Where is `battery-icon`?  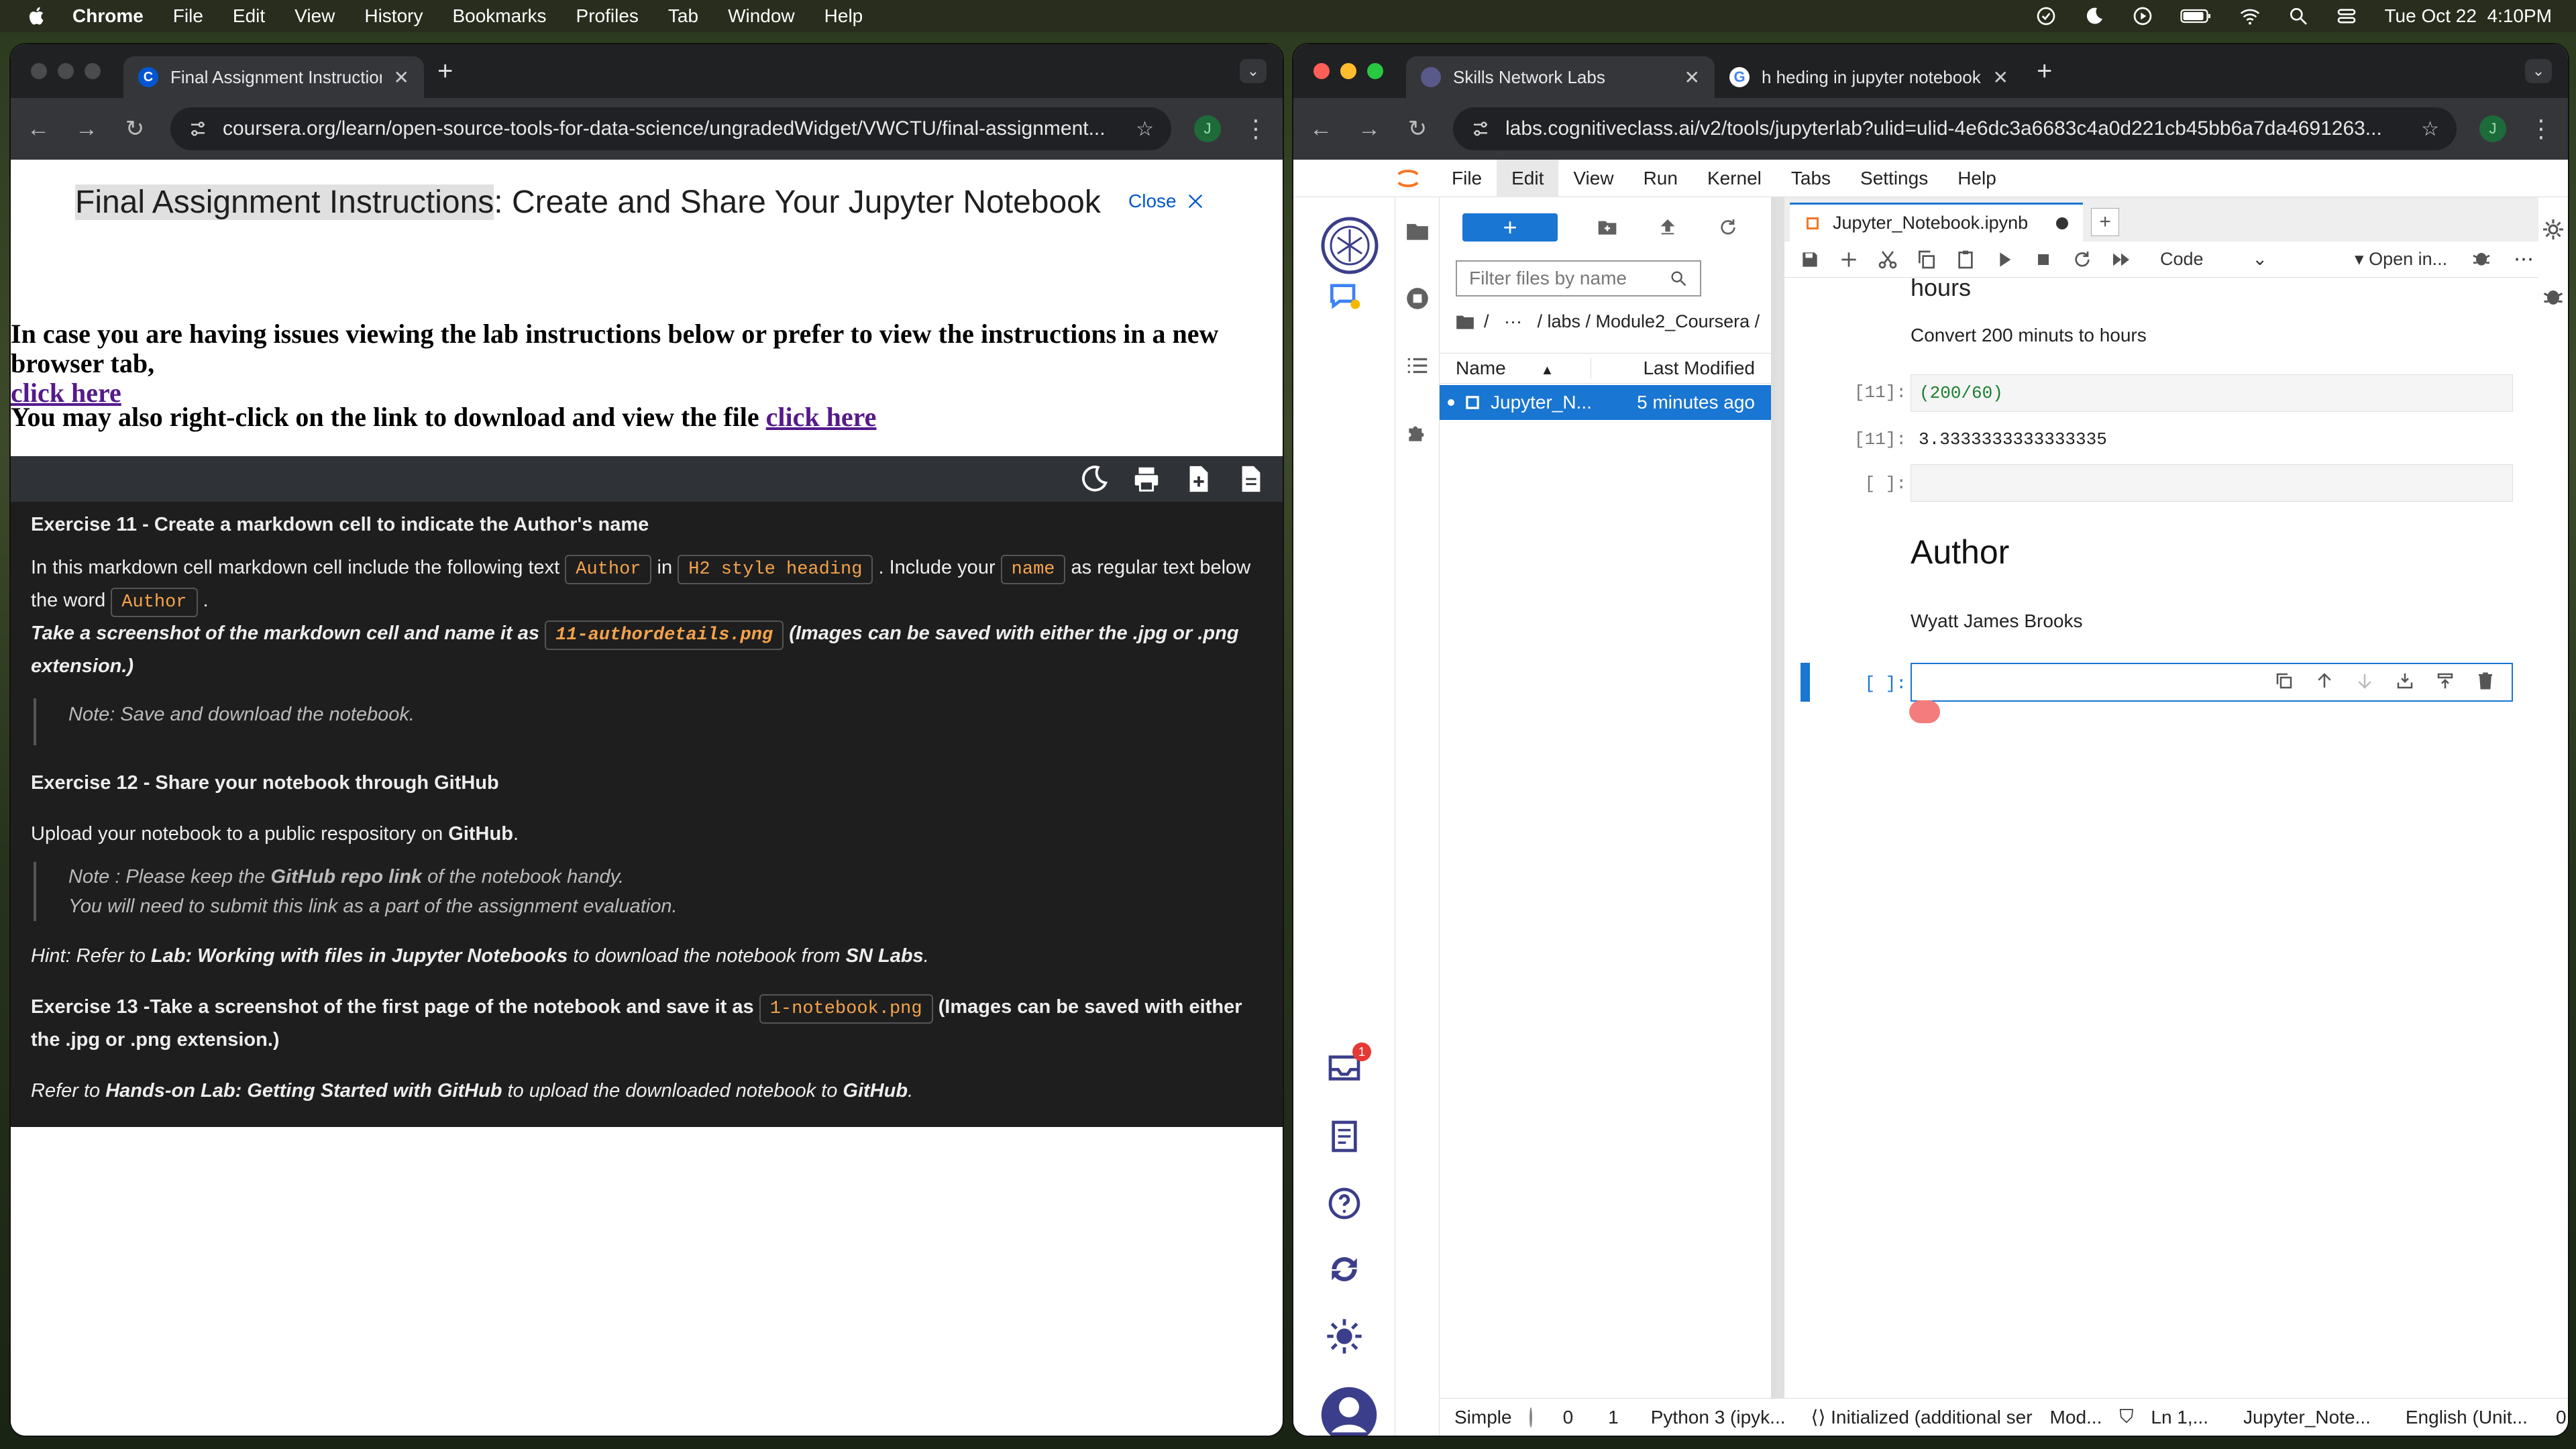 battery-icon is located at coordinates (2196, 16).